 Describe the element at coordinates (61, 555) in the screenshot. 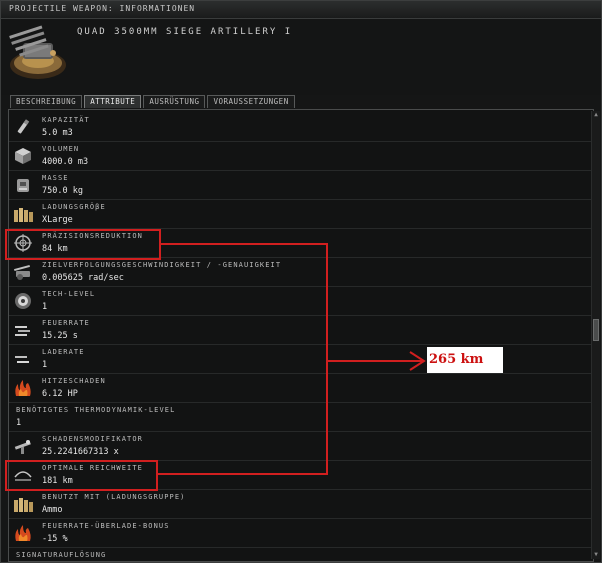

I see `attribute-label: SIGNATURAUFLÖSUNG` at that location.